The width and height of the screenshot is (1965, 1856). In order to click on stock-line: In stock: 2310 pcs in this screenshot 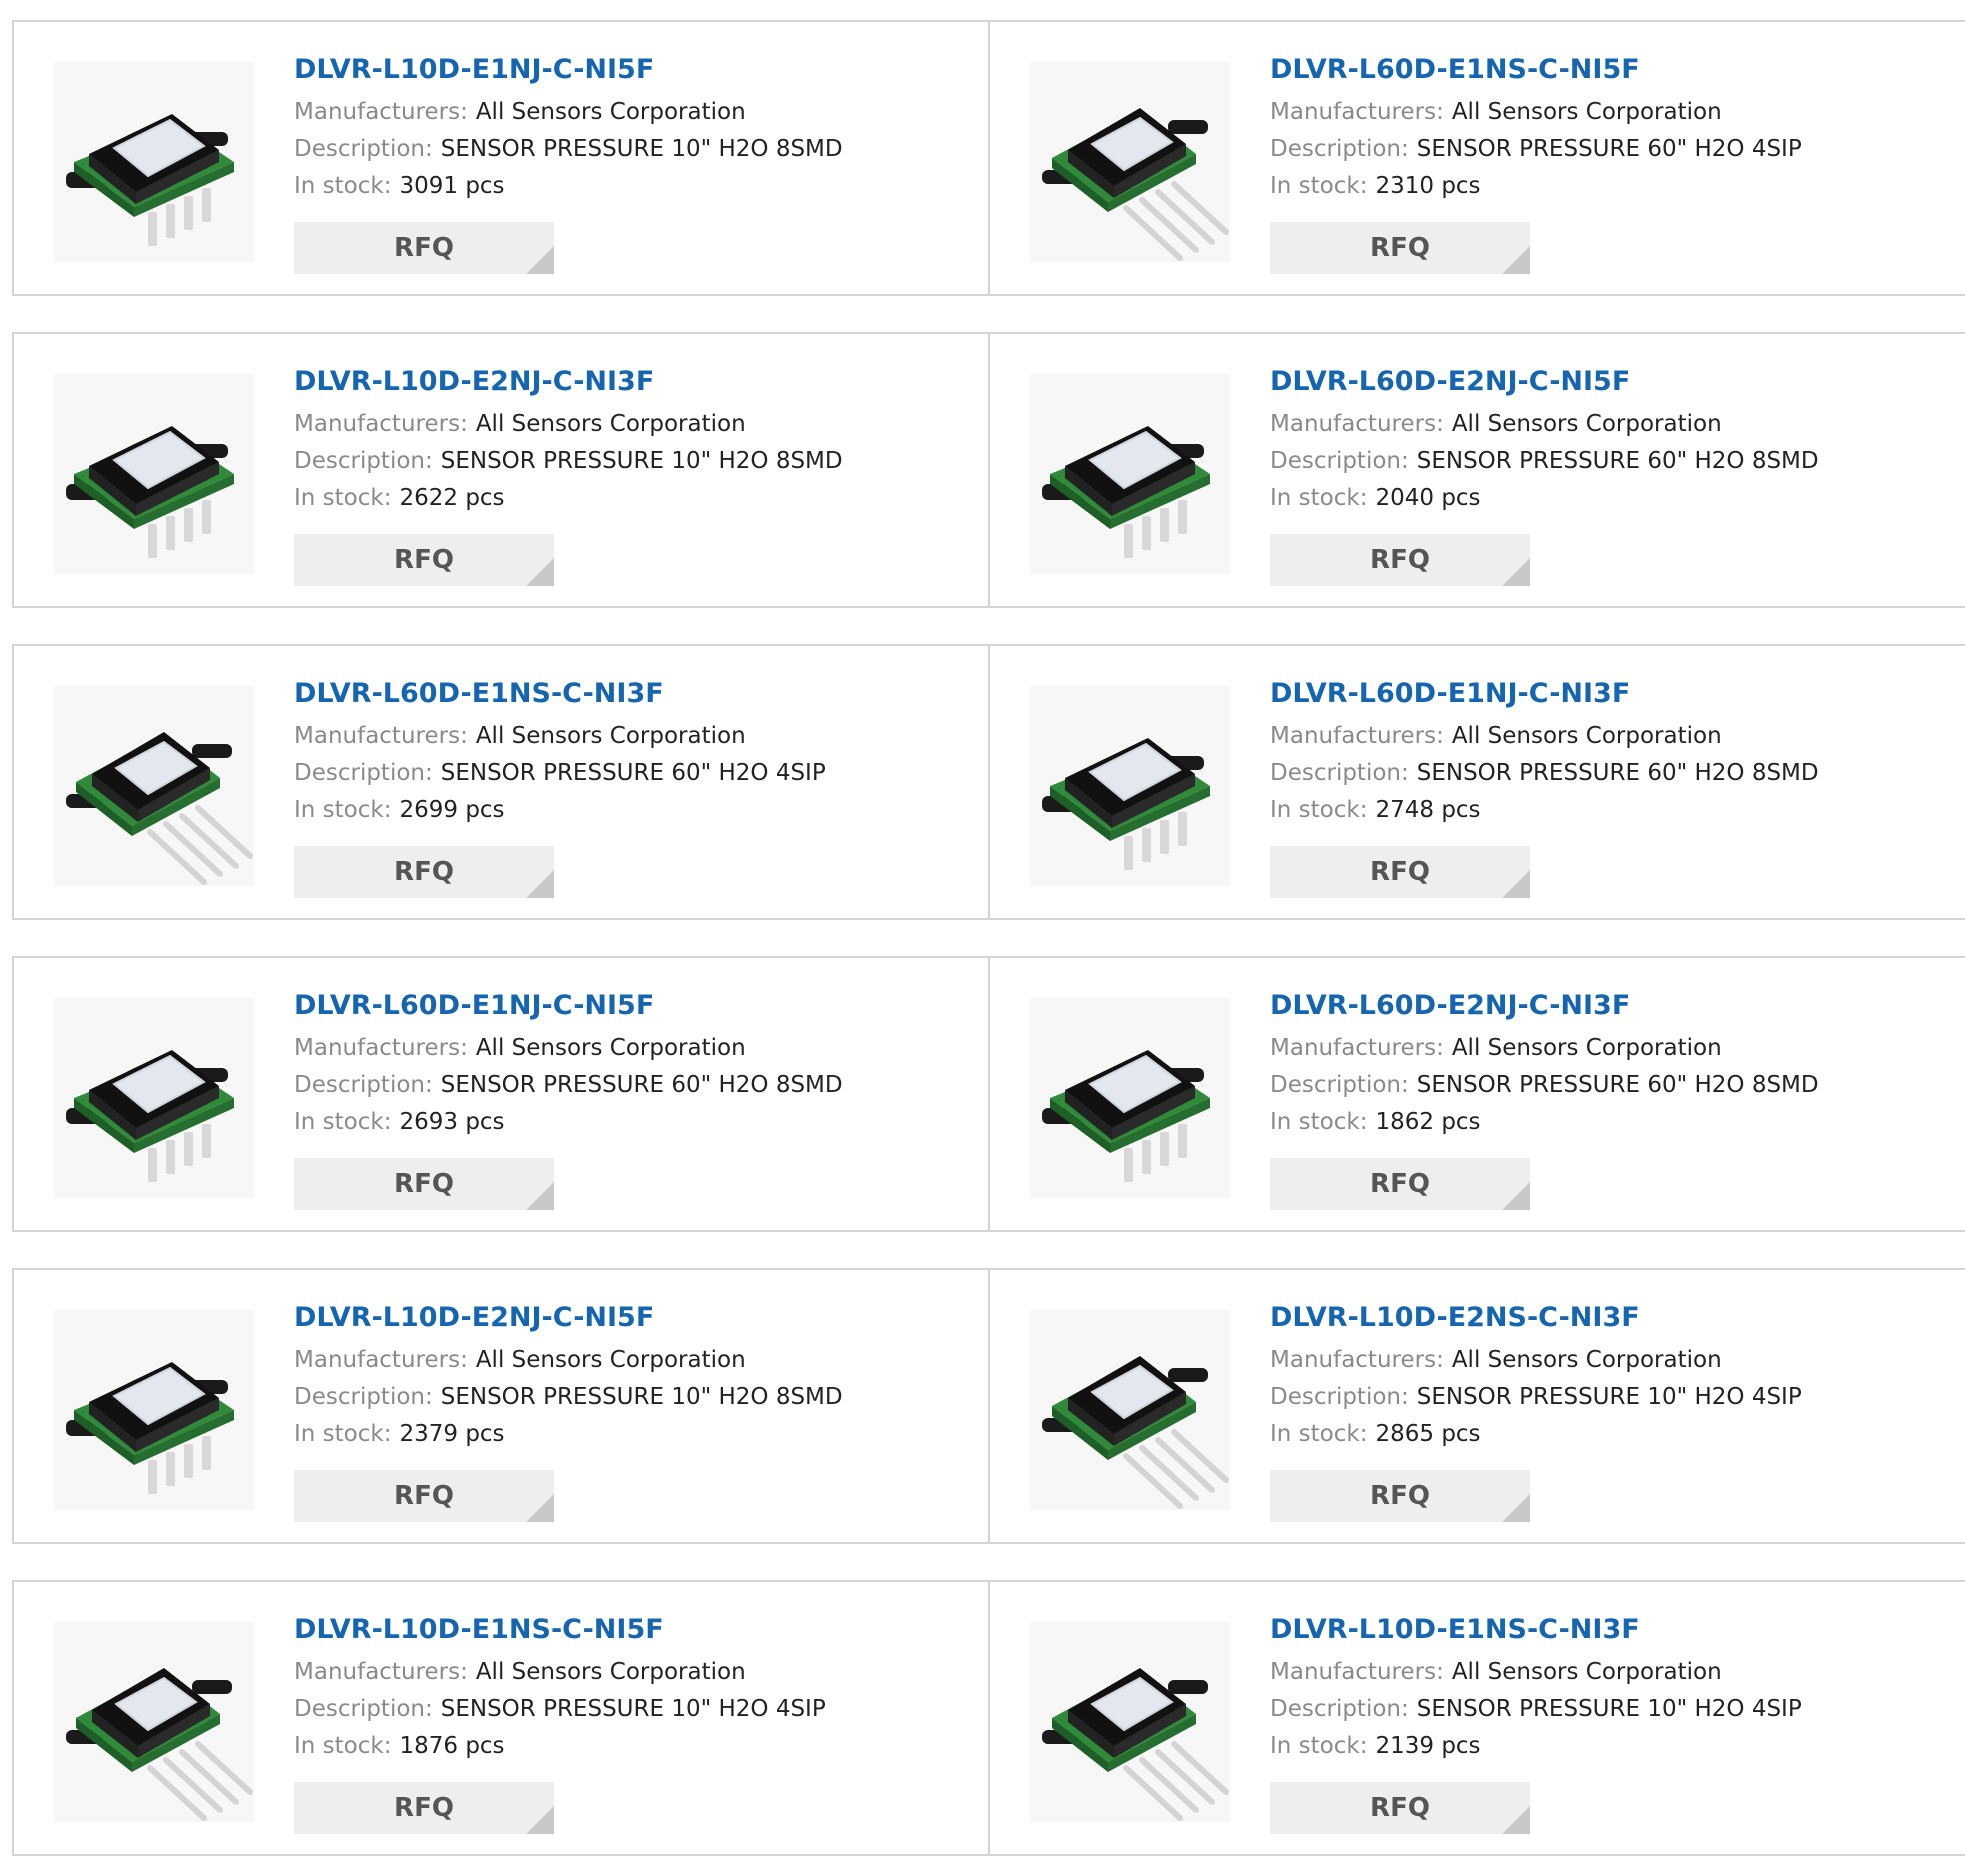, I will do `click(1536, 186)`.